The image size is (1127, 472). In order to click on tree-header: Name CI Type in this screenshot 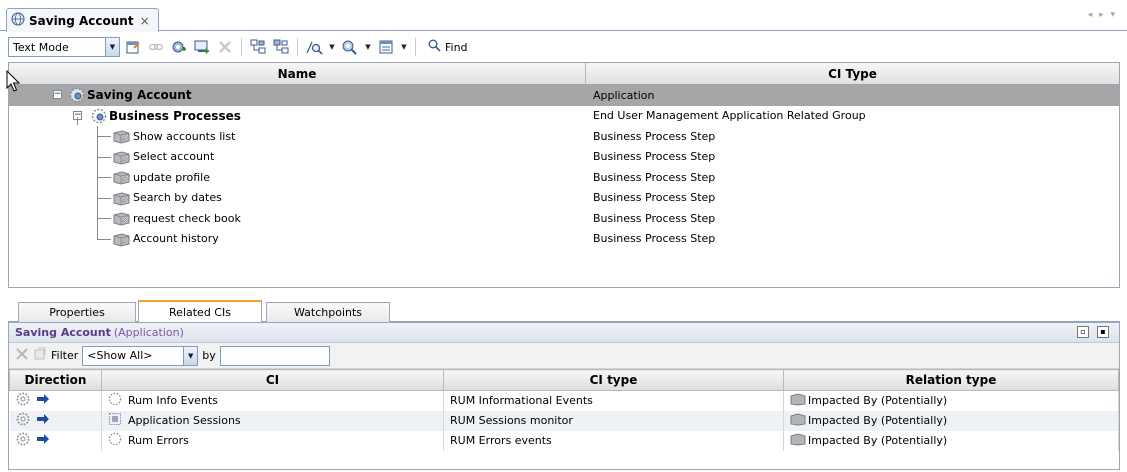, I will do `click(564, 74)`.